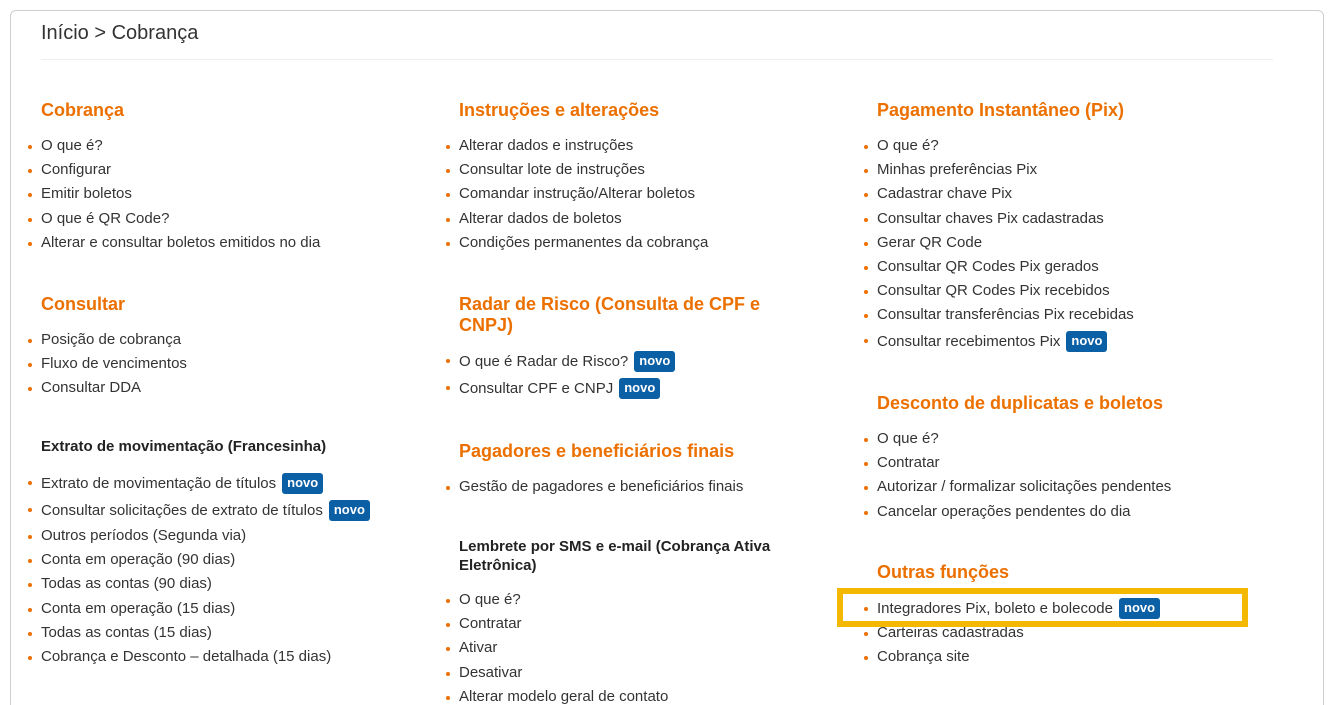 The height and width of the screenshot is (705, 1333). I want to click on section-title-pix: Pagamento Instantâneo (Pix), so click(1001, 110).